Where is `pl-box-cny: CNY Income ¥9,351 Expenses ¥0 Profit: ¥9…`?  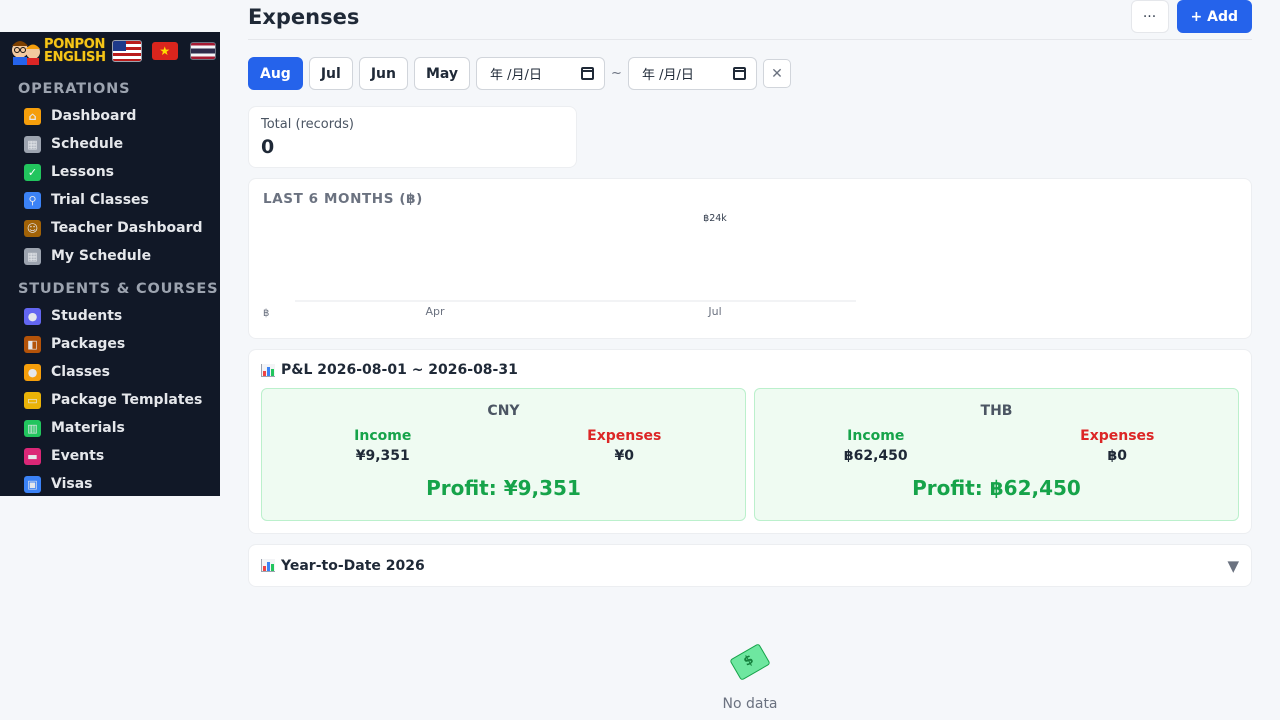
pl-box-cny: CNY Income ¥9,351 Expenses ¥0 Profit: ¥9… is located at coordinates (503, 454).